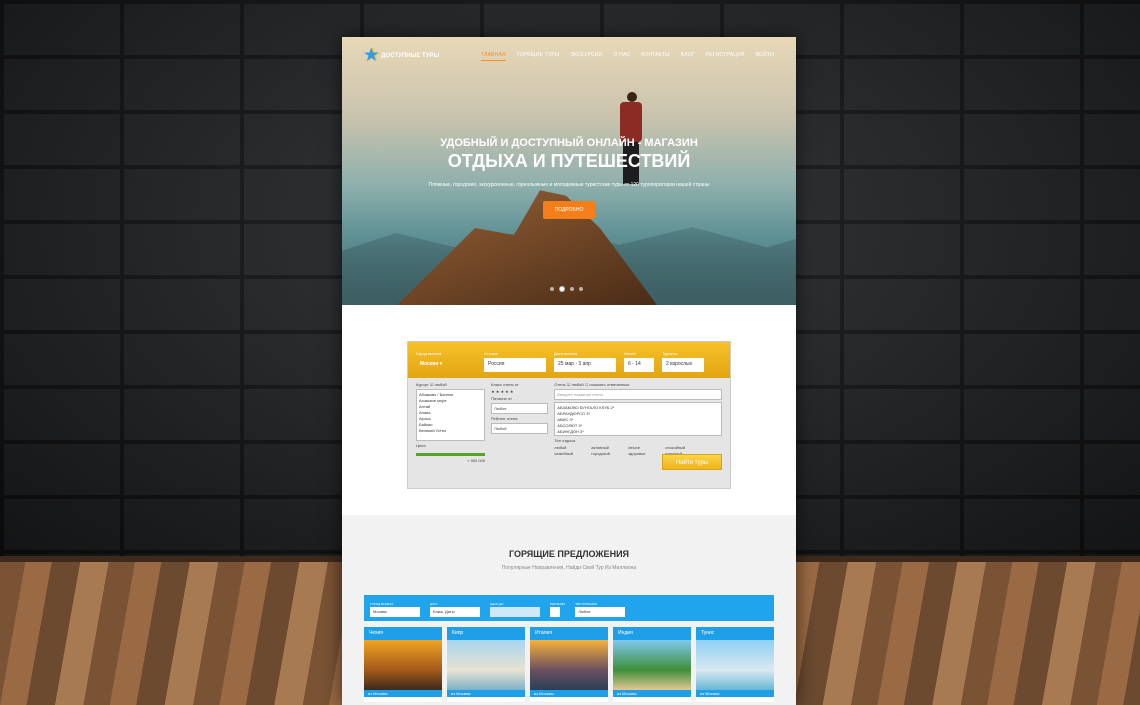 The height and width of the screenshot is (705, 1140). I want to click on rating-select: Любой, so click(520, 428).